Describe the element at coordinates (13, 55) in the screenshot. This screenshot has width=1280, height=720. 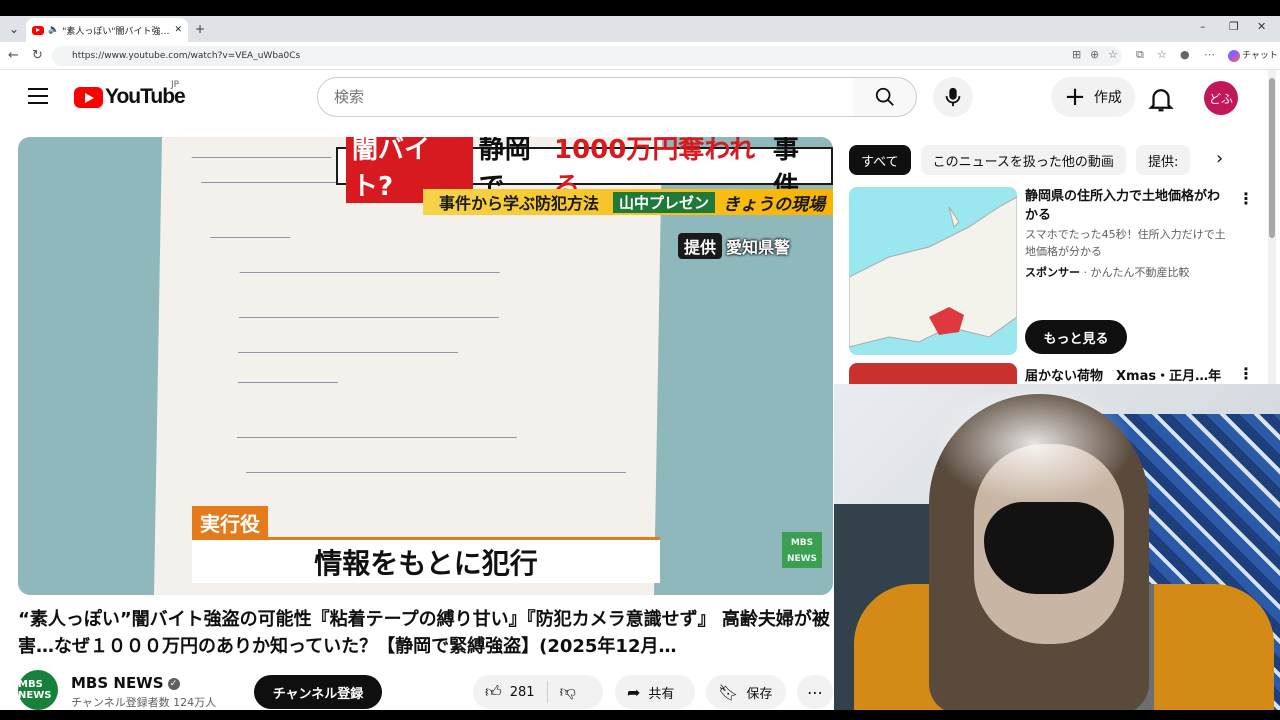
I see `back-icon: ←` at that location.